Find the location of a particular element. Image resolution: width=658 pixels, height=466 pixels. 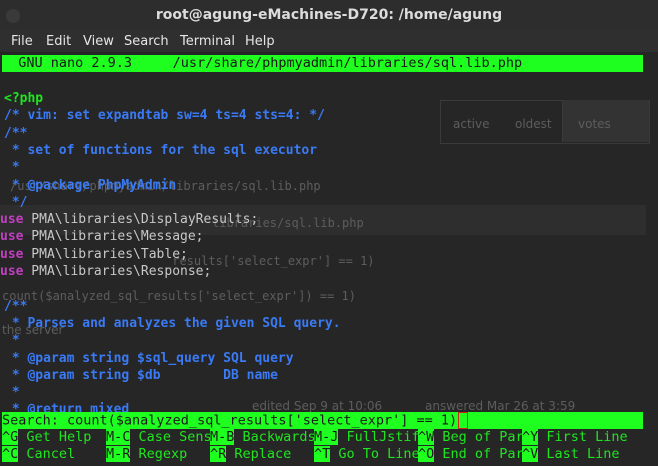

shortcut-item: ^G Get Help is located at coordinates (55, 437).